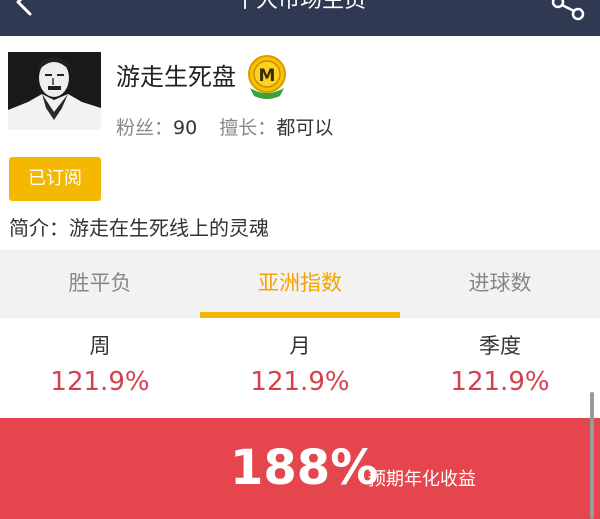 The height and width of the screenshot is (519, 600). I want to click on expert-stats: 粉丝：90 擅长：都可以, so click(224, 128).